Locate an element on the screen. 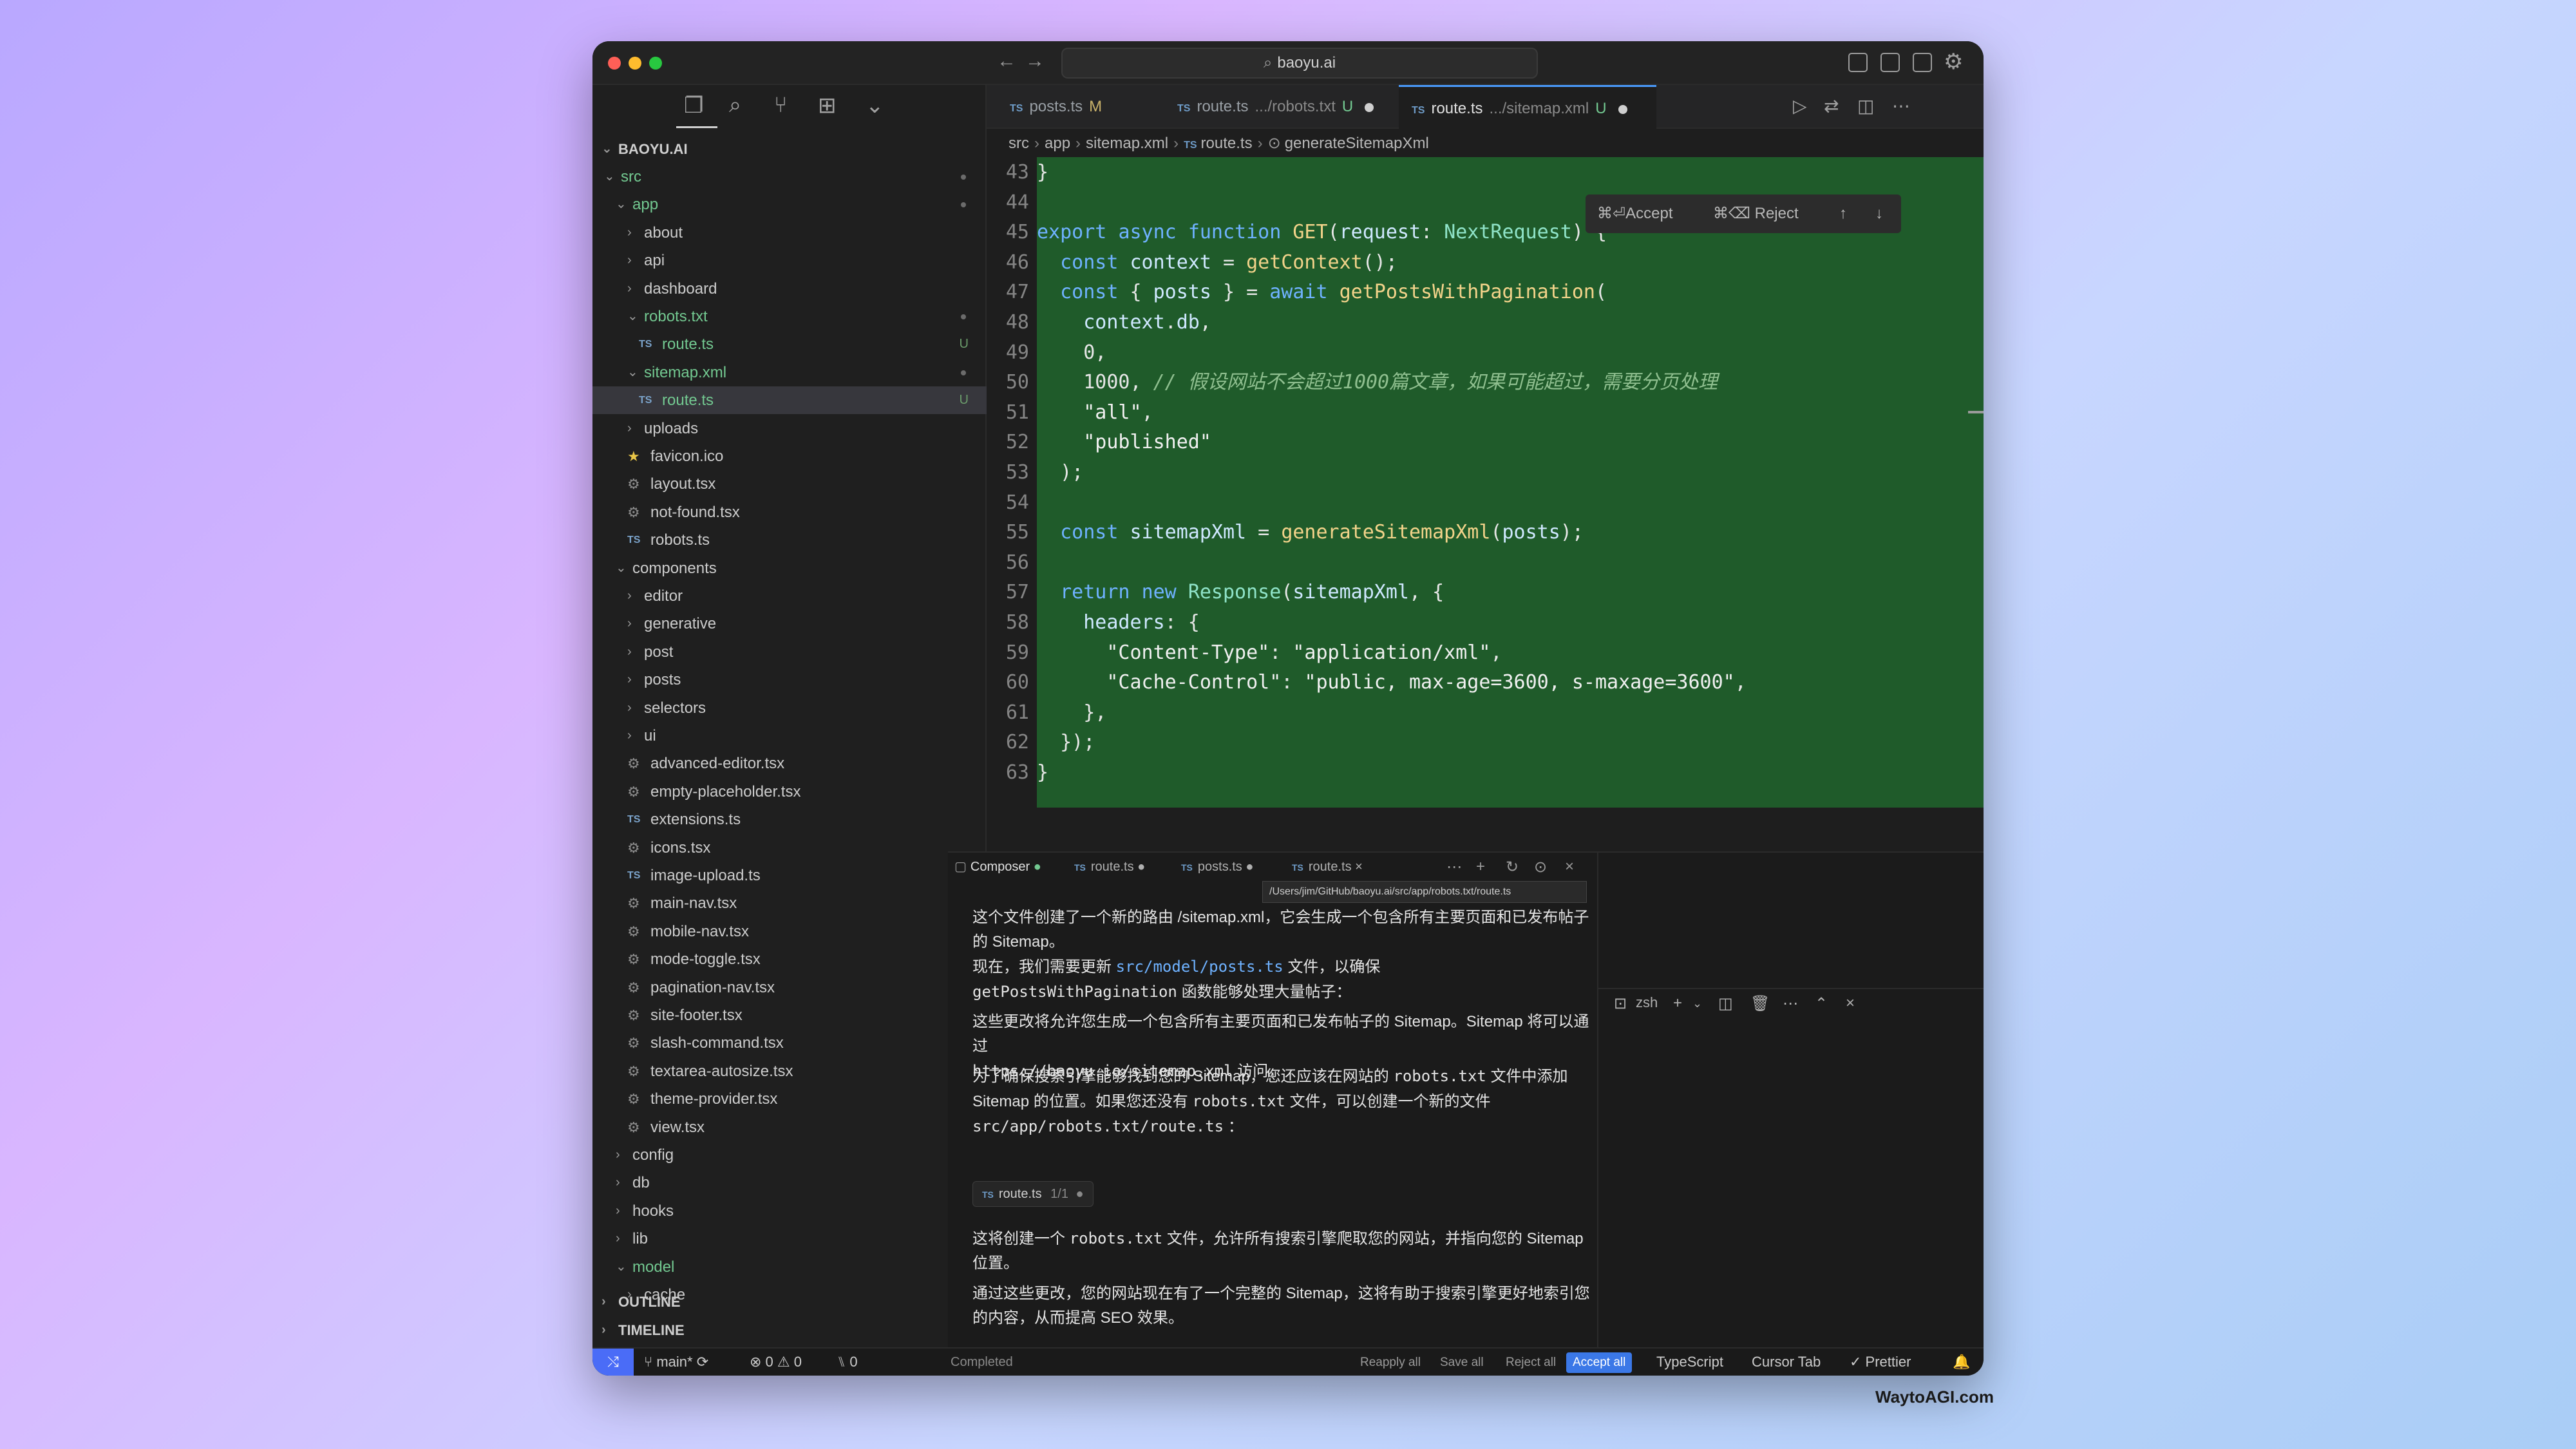 Image resolution: width=2576 pixels, height=1449 pixels. tree-item: › uploads is located at coordinates (789, 429).